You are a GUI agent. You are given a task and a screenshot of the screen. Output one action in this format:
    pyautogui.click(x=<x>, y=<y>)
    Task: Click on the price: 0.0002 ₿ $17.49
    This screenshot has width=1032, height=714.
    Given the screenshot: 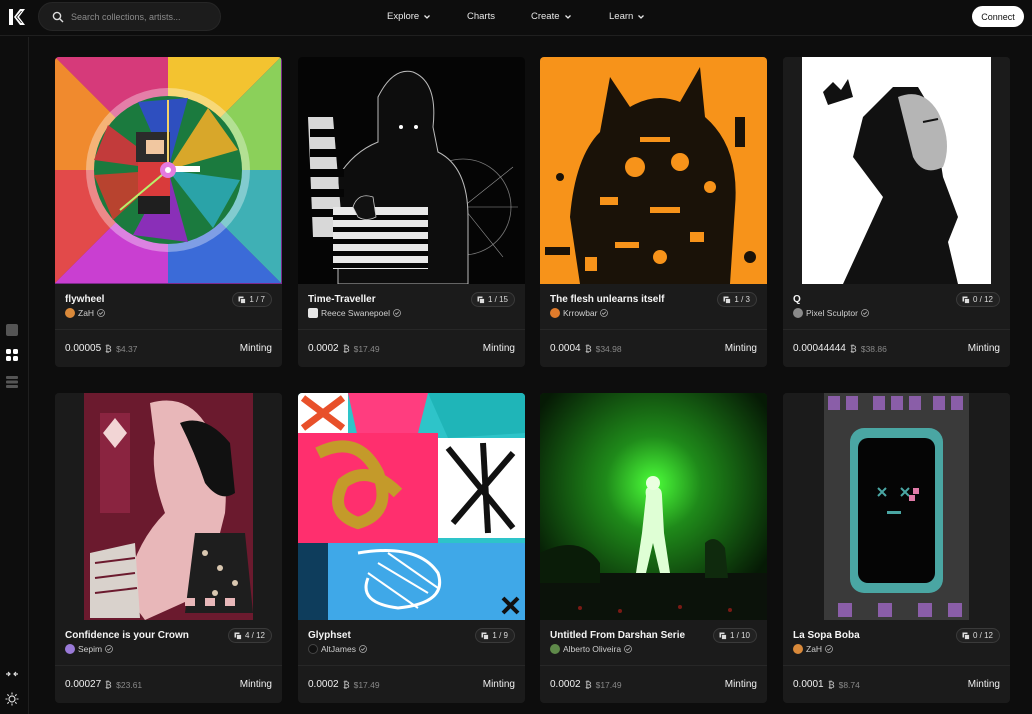 What is the action you would take?
    pyautogui.click(x=344, y=348)
    